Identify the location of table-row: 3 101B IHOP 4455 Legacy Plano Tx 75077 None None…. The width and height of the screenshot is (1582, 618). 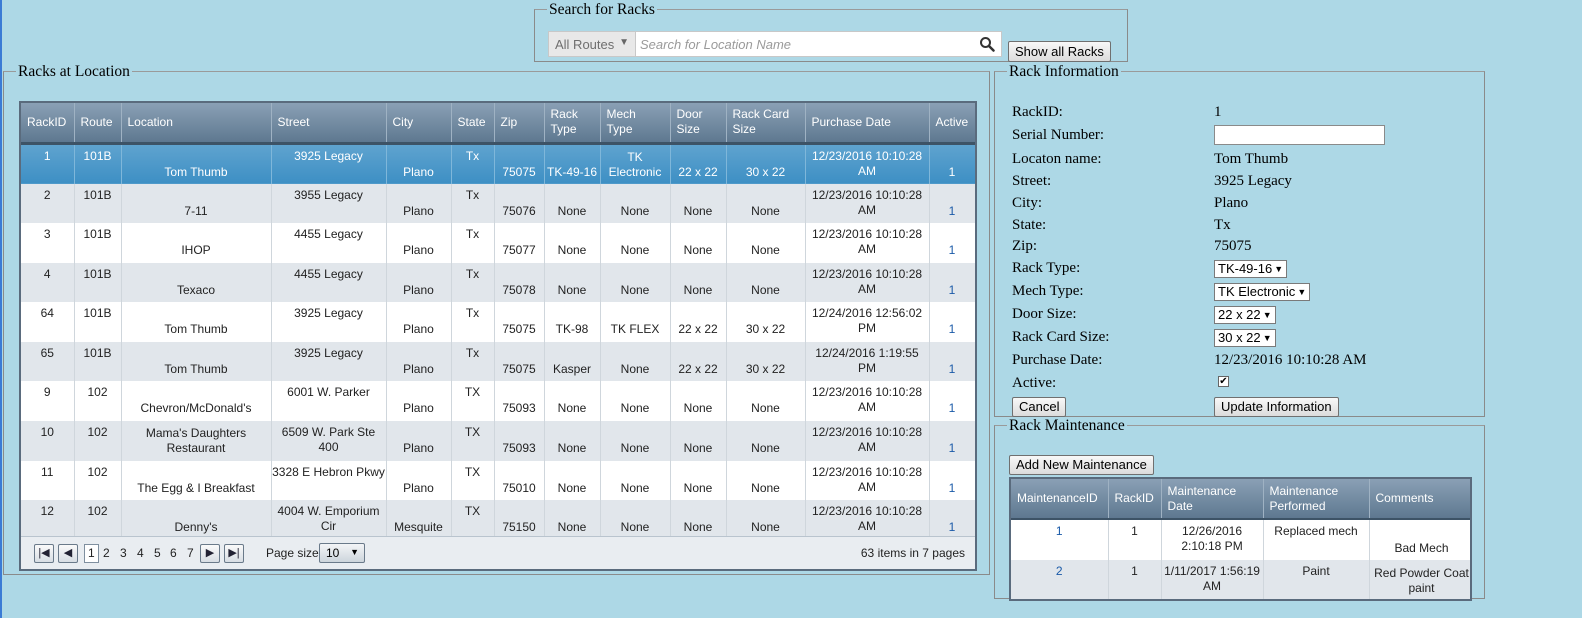
(498, 243).